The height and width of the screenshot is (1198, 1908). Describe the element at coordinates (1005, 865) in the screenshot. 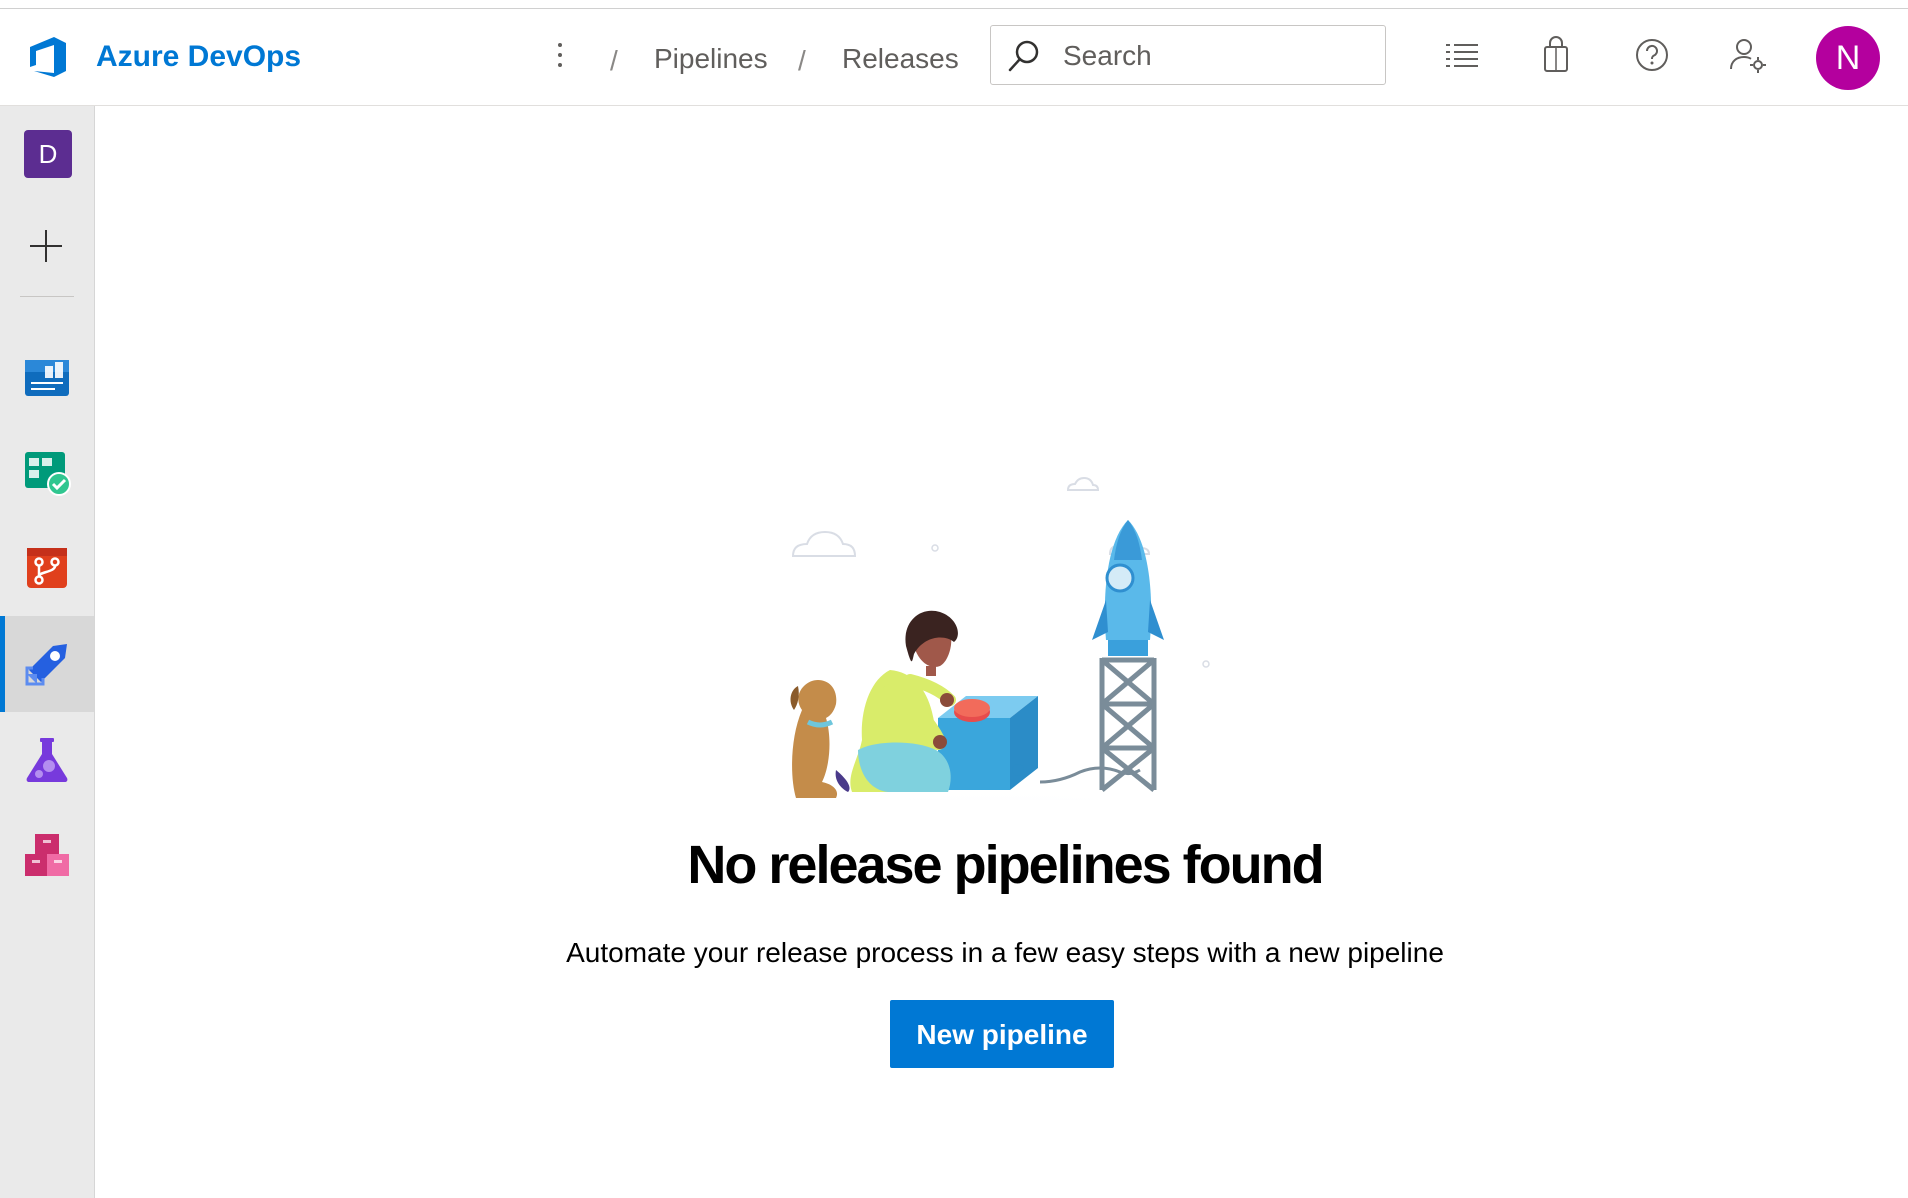

I see `empty-state-title: No release pipelines found` at that location.